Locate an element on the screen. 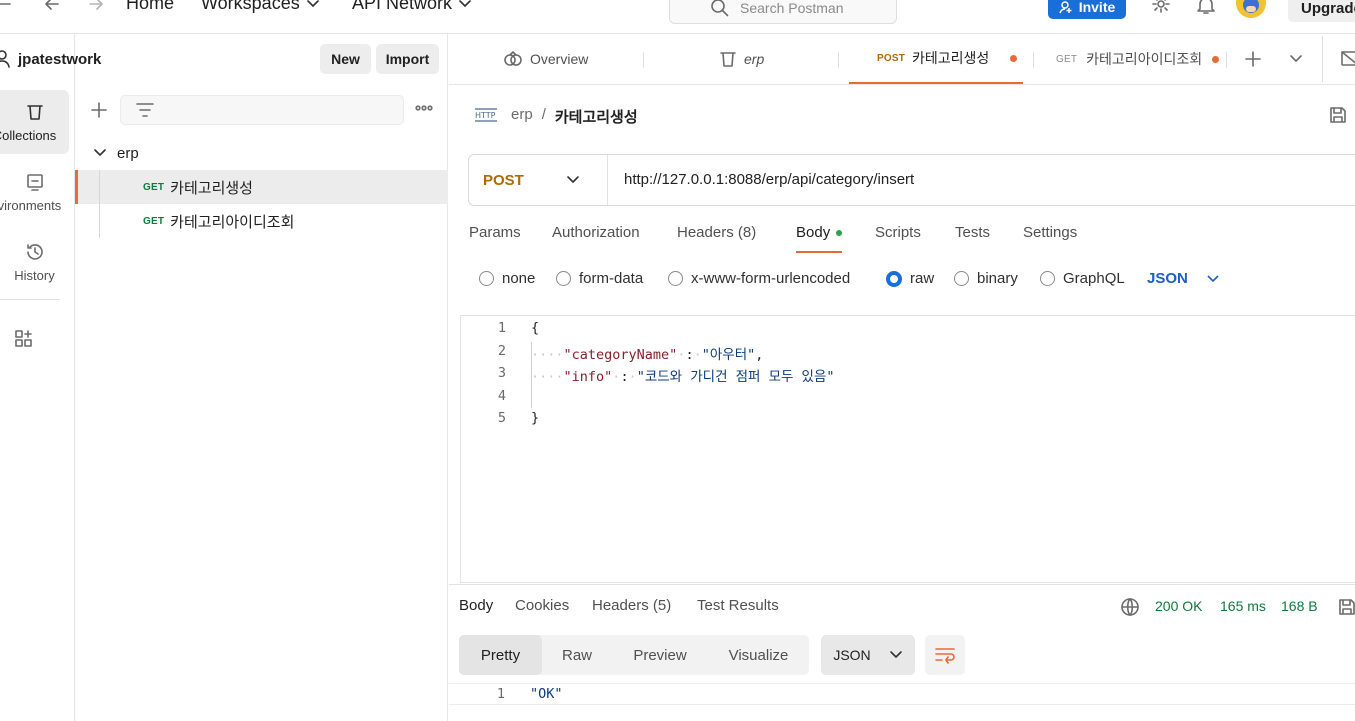  search-icon is located at coordinates (720, 8).